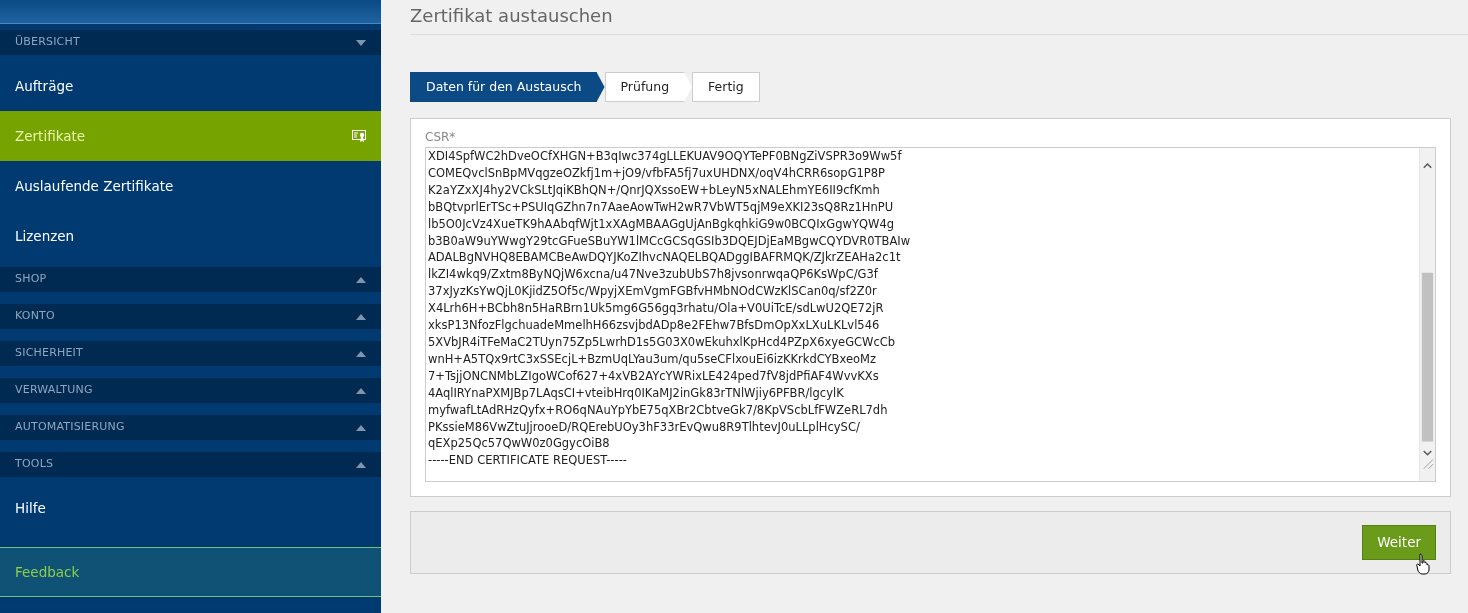 The width and height of the screenshot is (1468, 613). What do you see at coordinates (726, 87) in the screenshot?
I see `wizard-step: Fertig` at bounding box center [726, 87].